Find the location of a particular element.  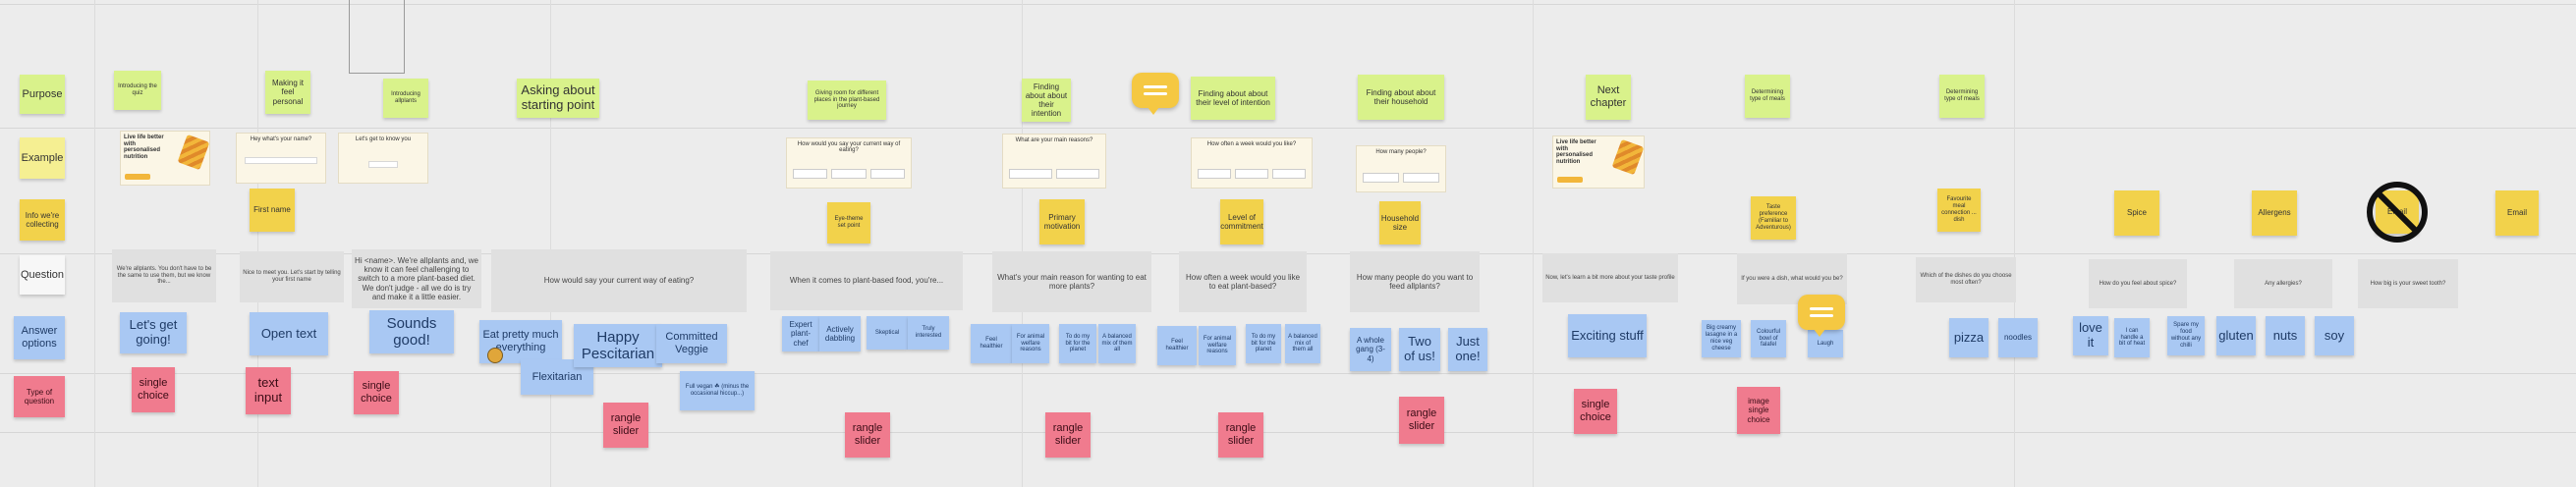

info-sticky: Primary motivation is located at coordinates (1062, 221).